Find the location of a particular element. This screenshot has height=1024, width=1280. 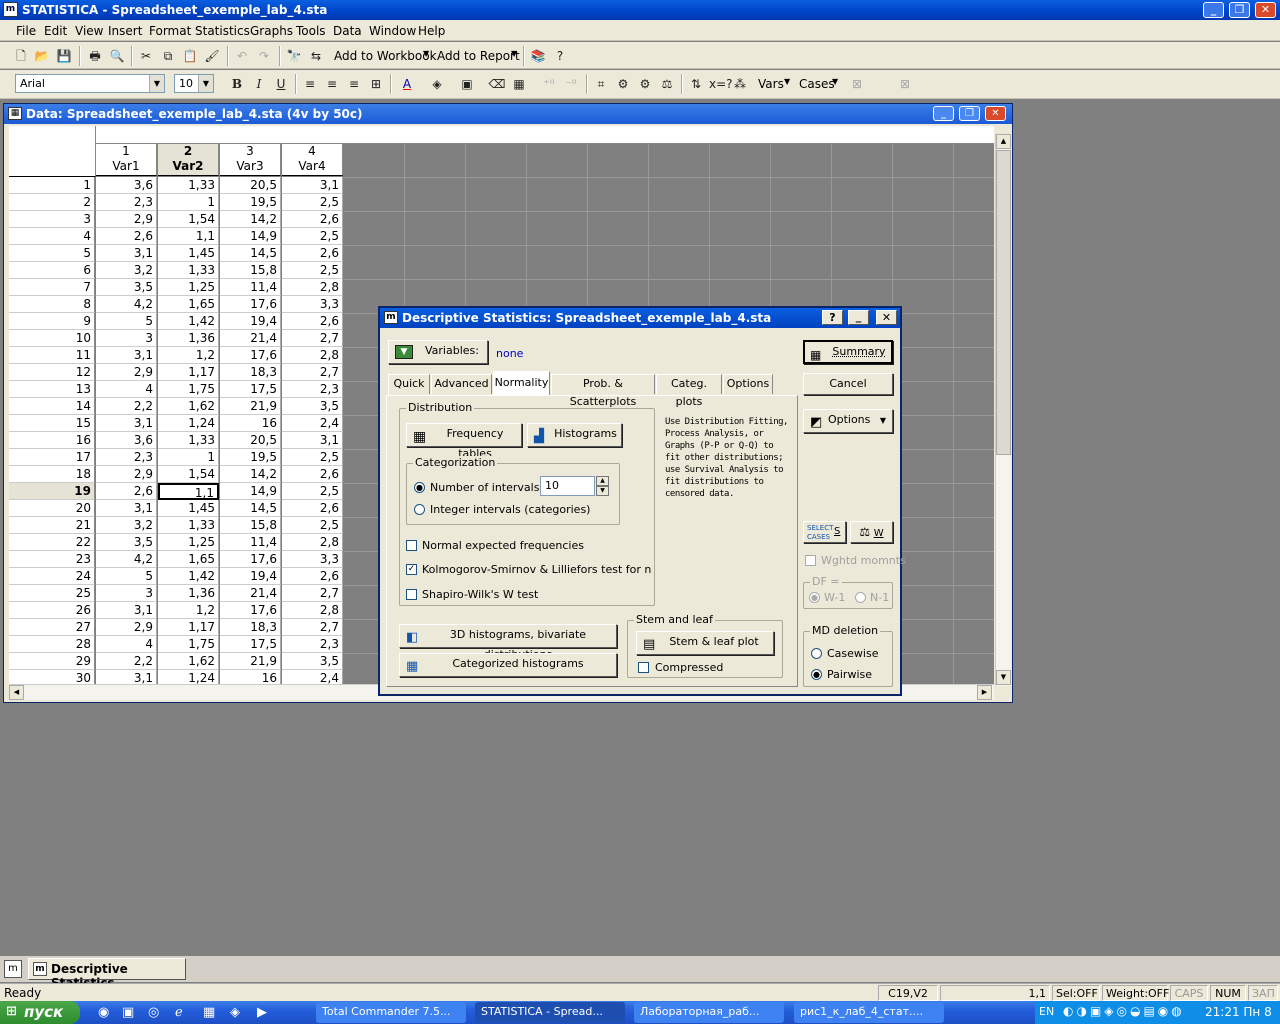

sw-test-checkbox is located at coordinates (411, 594).